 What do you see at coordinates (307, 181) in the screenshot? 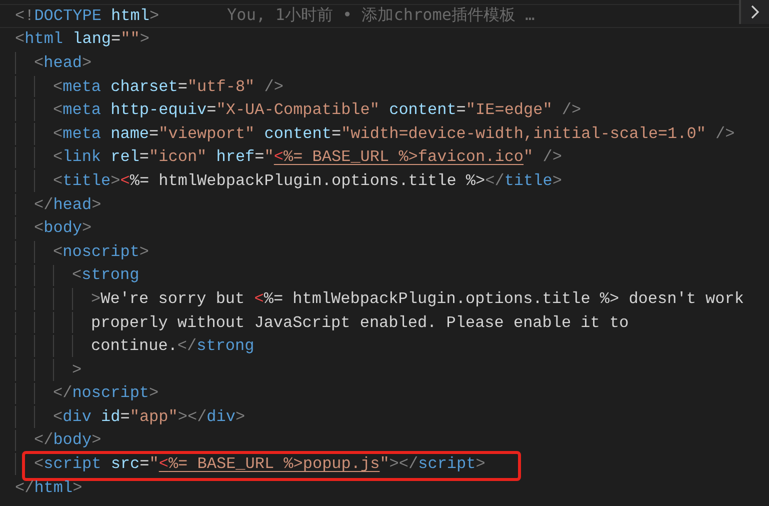
I see `code-line: <title><%= htmlWebpackPlugin.options.title %></title>` at bounding box center [307, 181].